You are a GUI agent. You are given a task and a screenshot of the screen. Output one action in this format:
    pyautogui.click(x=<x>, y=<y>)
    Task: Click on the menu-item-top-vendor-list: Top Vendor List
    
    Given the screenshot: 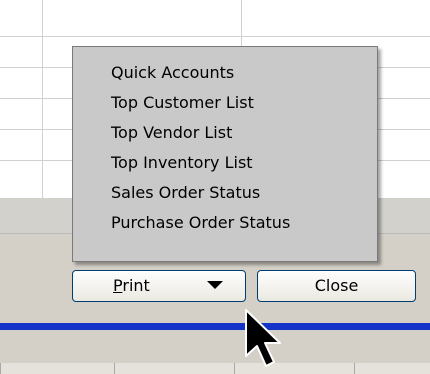 What is the action you would take?
    pyautogui.click(x=171, y=132)
    